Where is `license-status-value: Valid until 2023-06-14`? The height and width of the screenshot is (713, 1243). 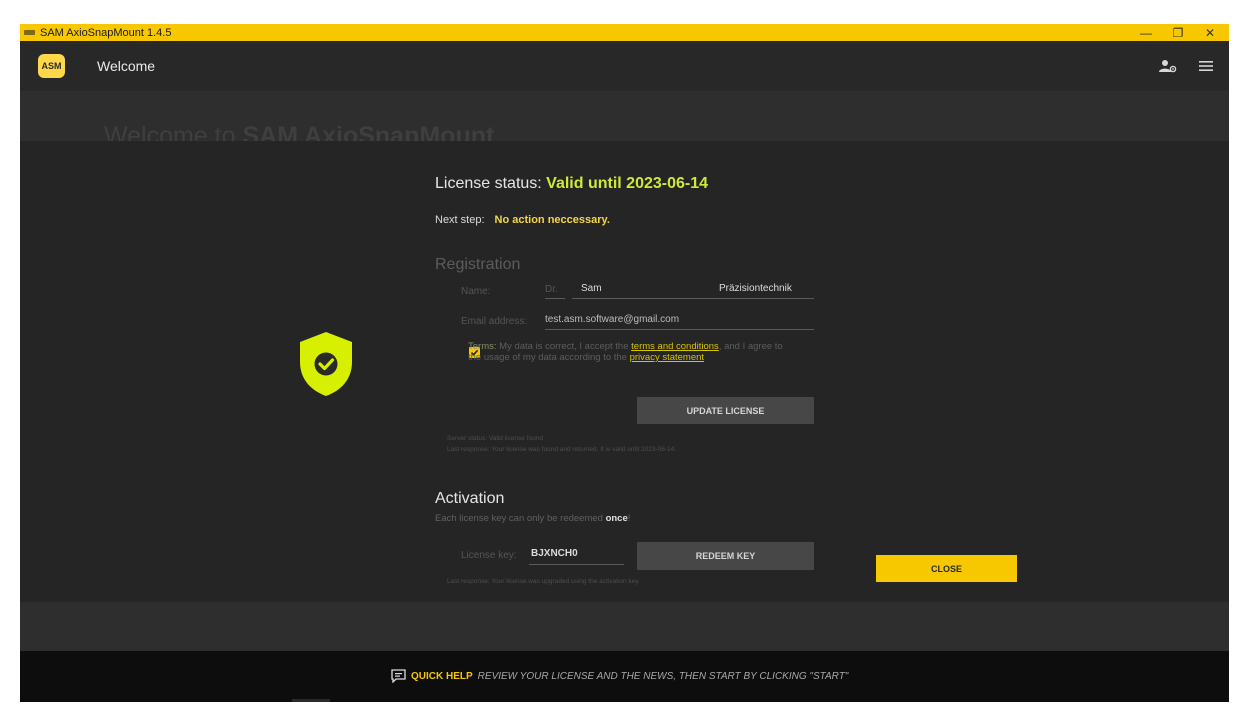
license-status-value: Valid until 2023-06-14 is located at coordinates (627, 183).